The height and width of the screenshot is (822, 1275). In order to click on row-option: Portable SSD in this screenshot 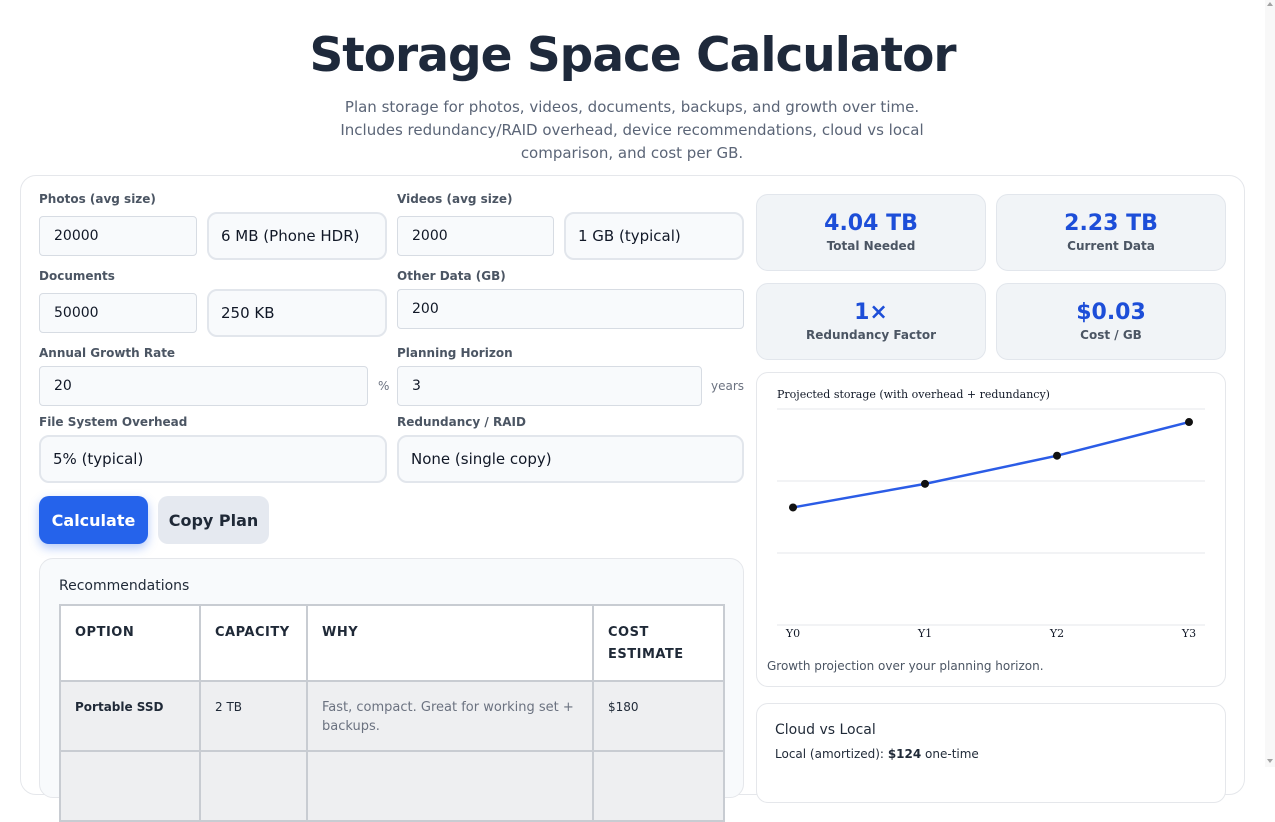, I will do `click(130, 716)`.